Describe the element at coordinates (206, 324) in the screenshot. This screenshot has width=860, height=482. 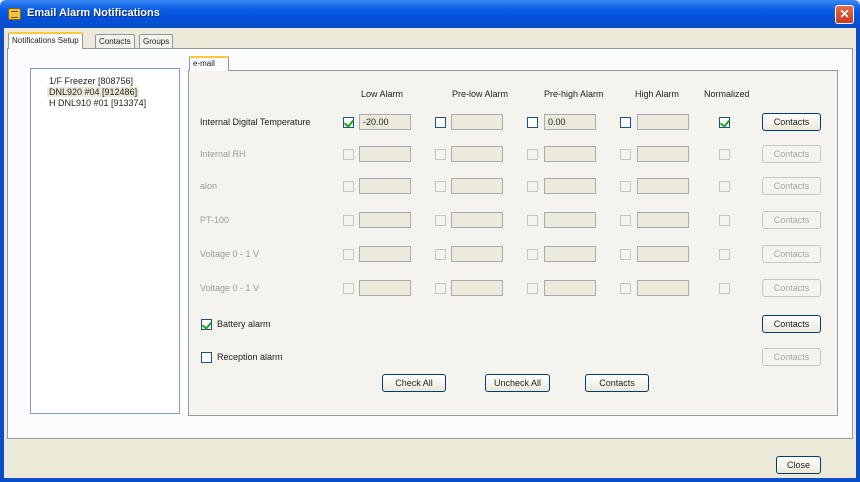
I see `battery-alarm-checkbox` at that location.